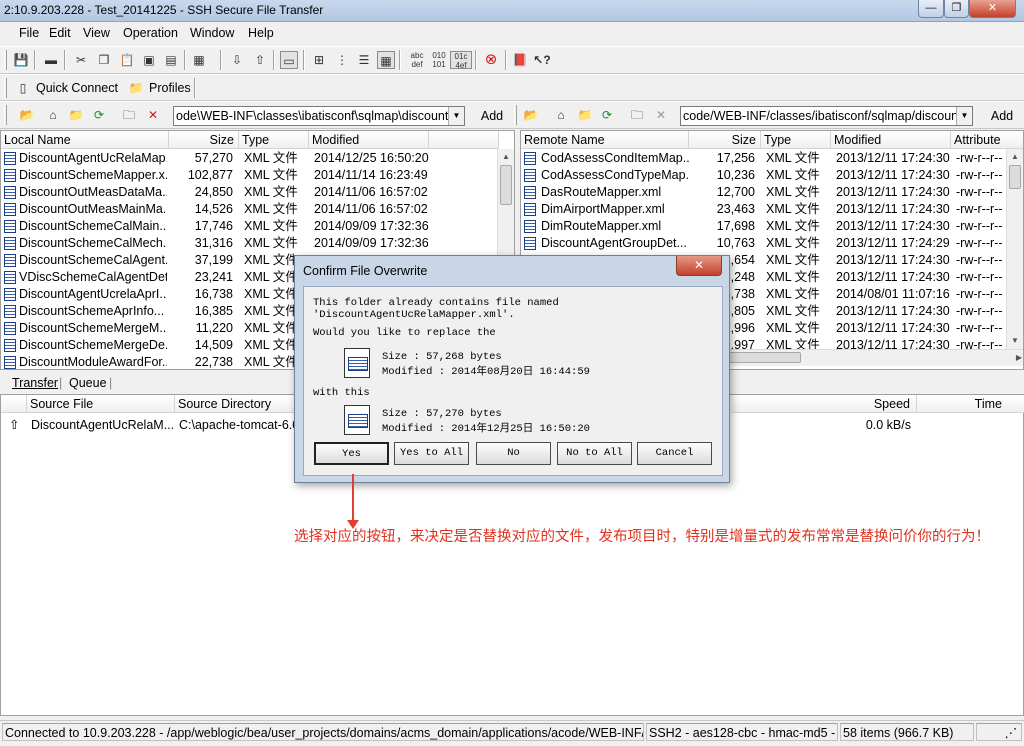  I want to click on local-col-type: Type, so click(274, 140).